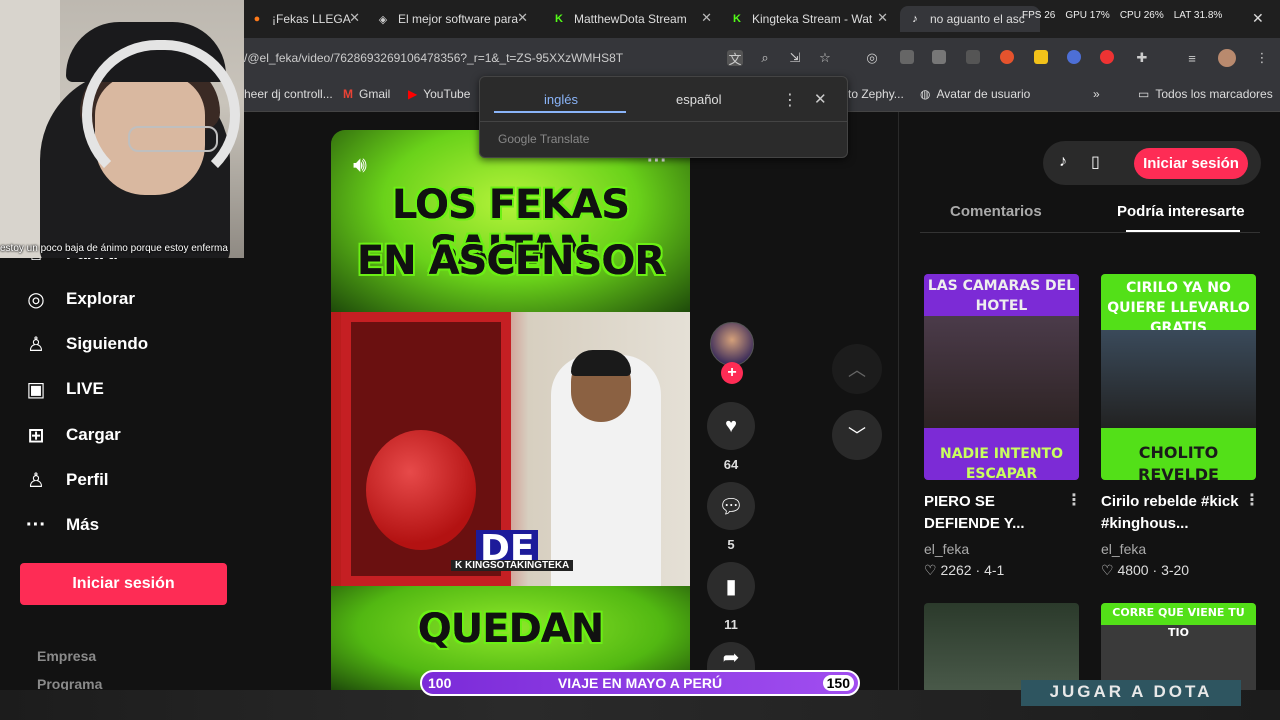 The height and width of the screenshot is (720, 1280). What do you see at coordinates (257, 19) in the screenshot?
I see `fire-icon: ●` at bounding box center [257, 19].